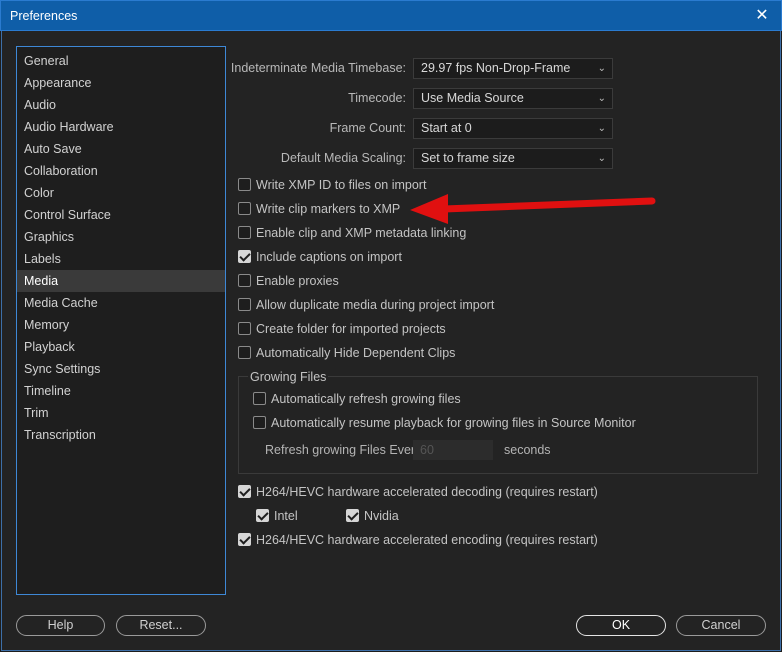 This screenshot has height=652, width=782. What do you see at coordinates (446, 128) in the screenshot?
I see `frame-count-value: Start at 0` at bounding box center [446, 128].